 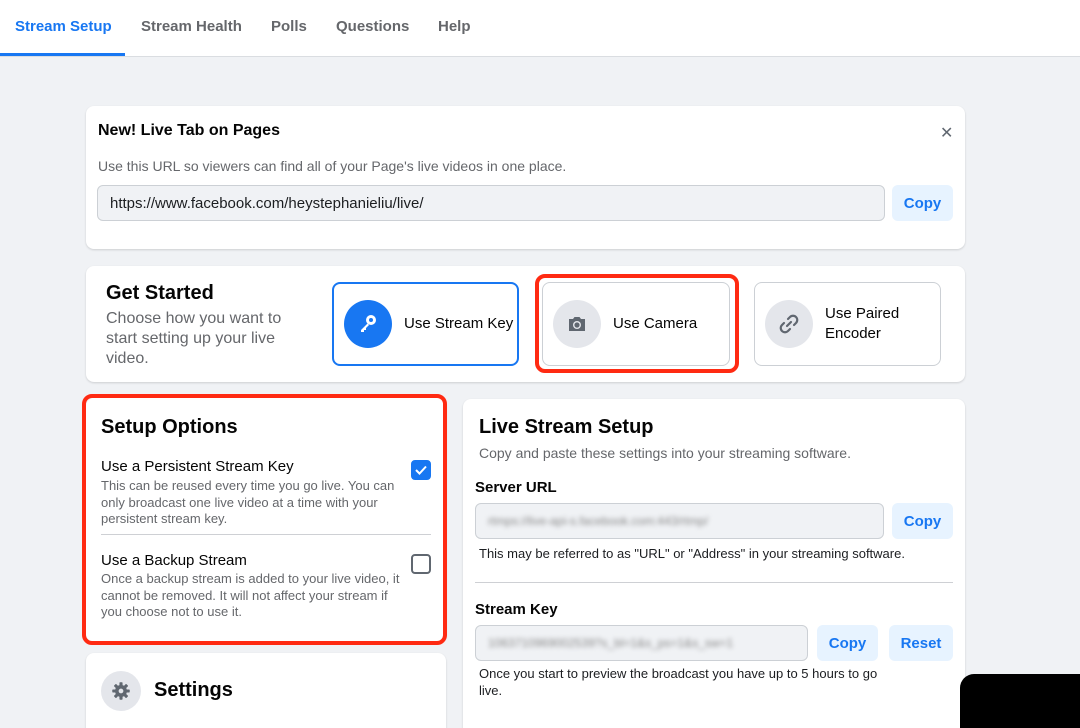 I want to click on settings-card: Settings, so click(x=266, y=690).